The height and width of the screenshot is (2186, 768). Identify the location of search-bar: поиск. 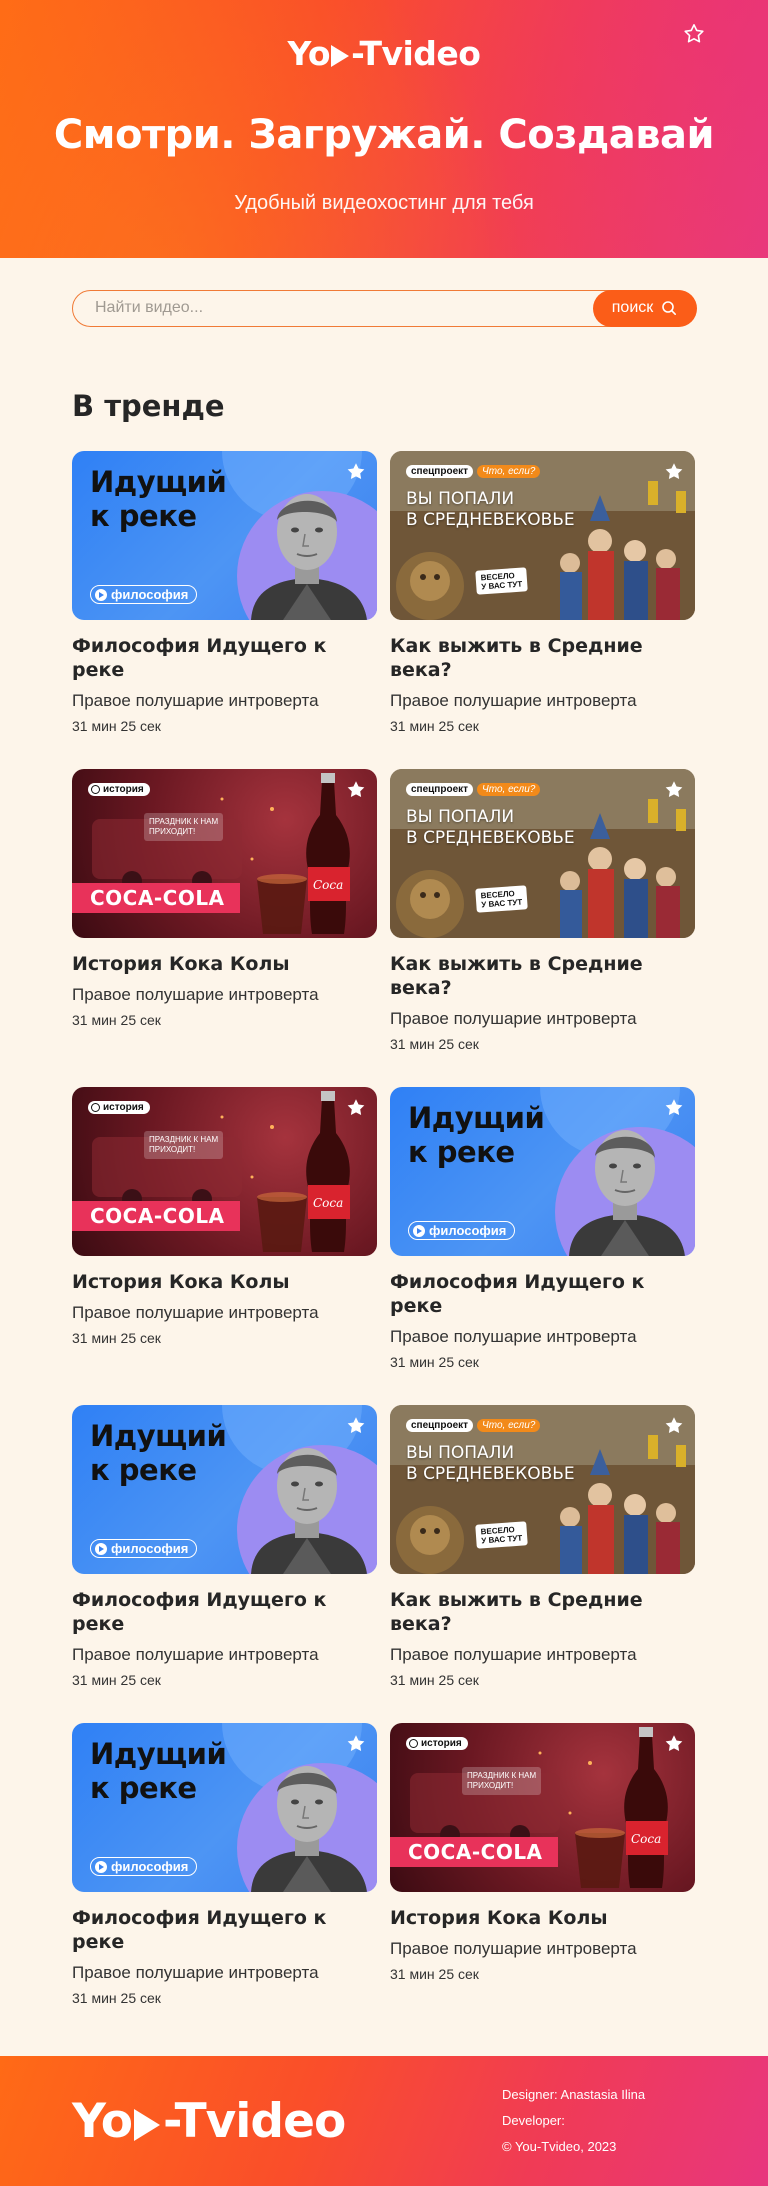
(384, 308).